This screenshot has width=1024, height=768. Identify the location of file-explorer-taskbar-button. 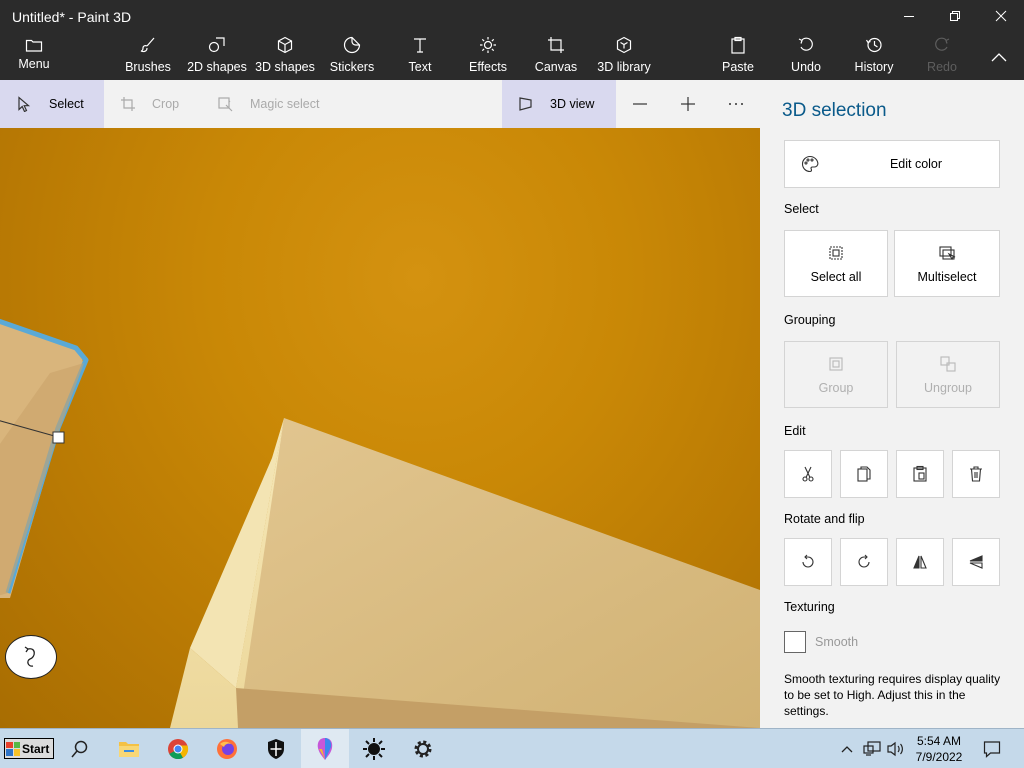
(129, 748).